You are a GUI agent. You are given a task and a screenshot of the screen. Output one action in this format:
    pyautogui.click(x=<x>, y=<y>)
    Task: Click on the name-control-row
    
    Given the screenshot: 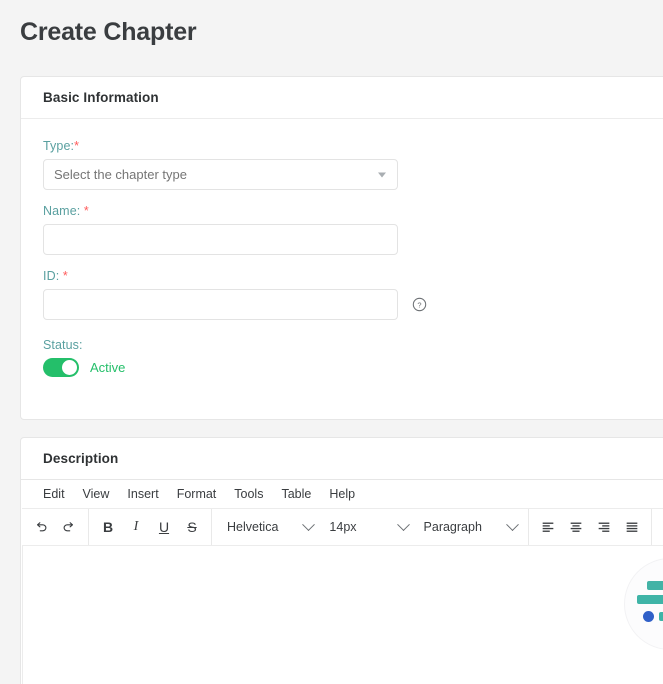 What is the action you would take?
    pyautogui.click(x=353, y=239)
    